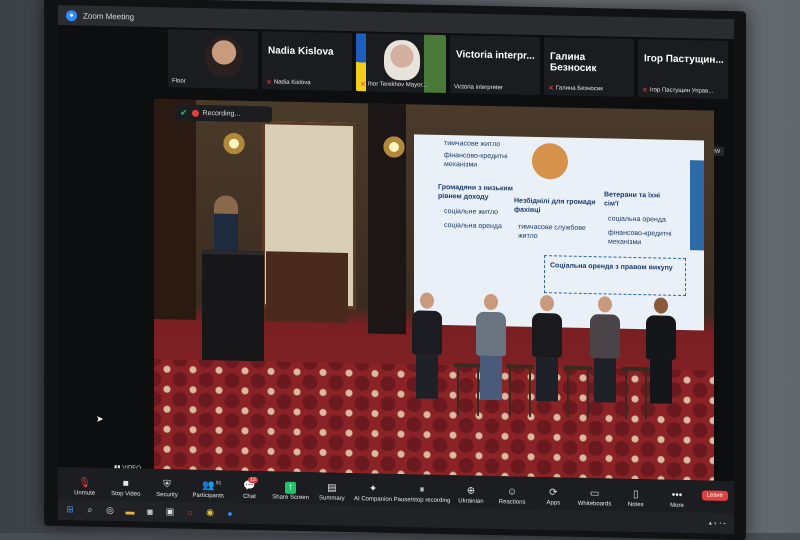 This screenshot has height=540, width=800. I want to click on toolbar-label: Share Screen, so click(290, 498).